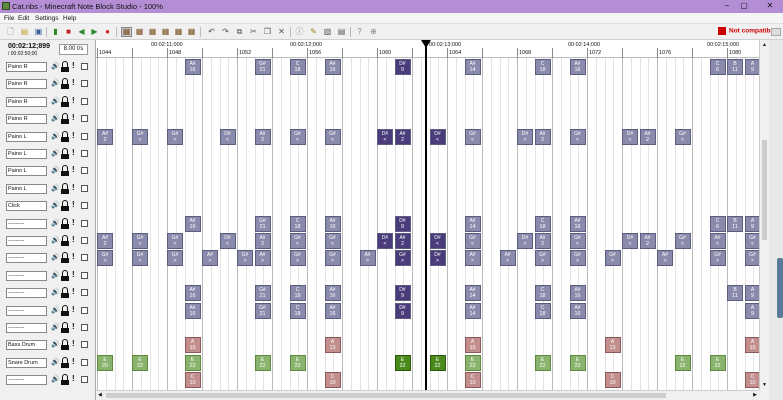  What do you see at coordinates (437, 258) in the screenshot?
I see `note-block: D# >` at bounding box center [437, 258].